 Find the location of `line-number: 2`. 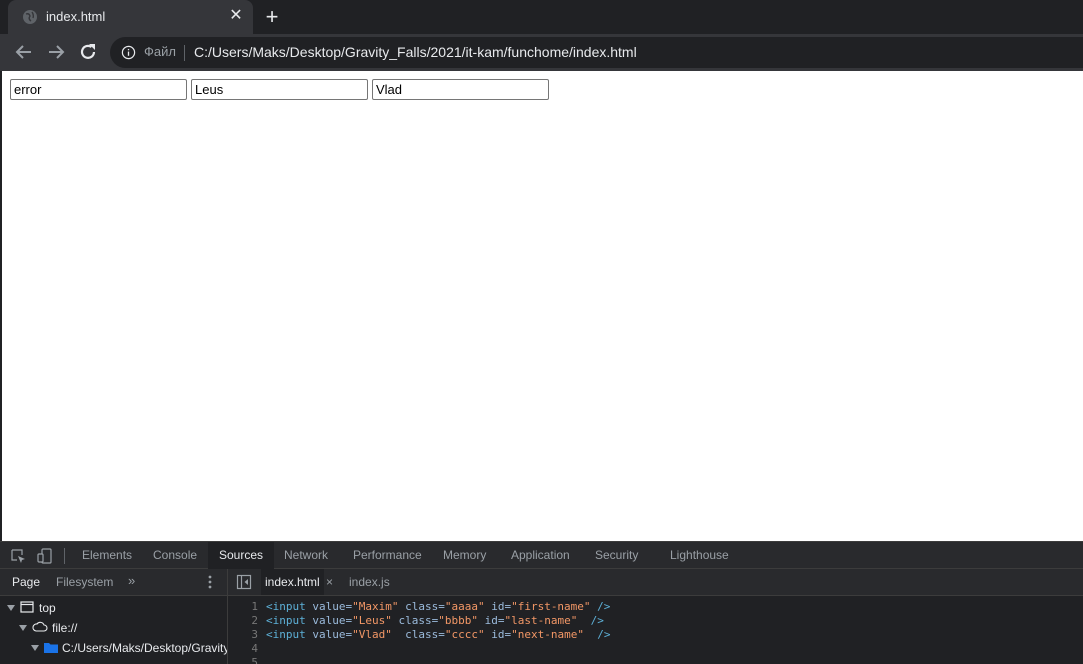

line-number: 2 is located at coordinates (254, 620).